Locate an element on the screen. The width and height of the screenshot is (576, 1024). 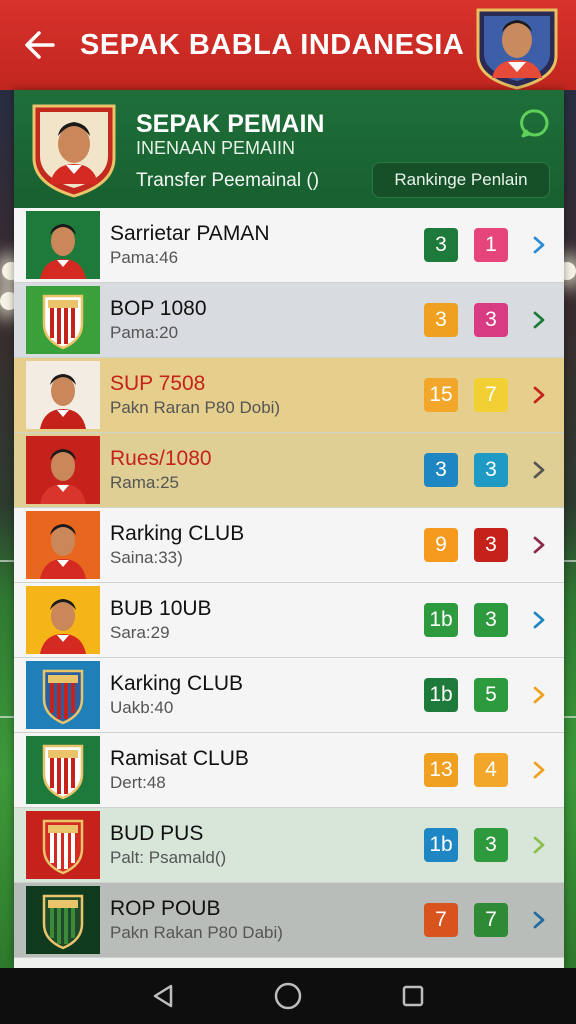
row-text: BUB 10UB Sara:29 is located at coordinates (267, 620).